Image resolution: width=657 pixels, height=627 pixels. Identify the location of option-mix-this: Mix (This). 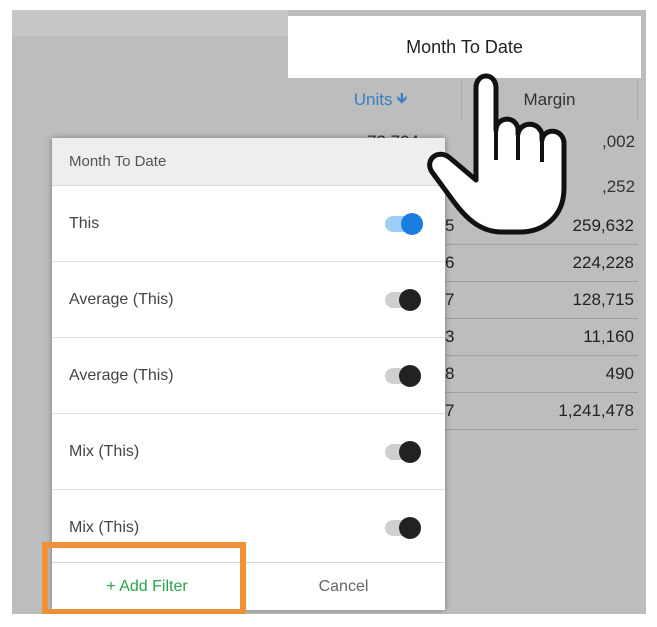
(248, 452).